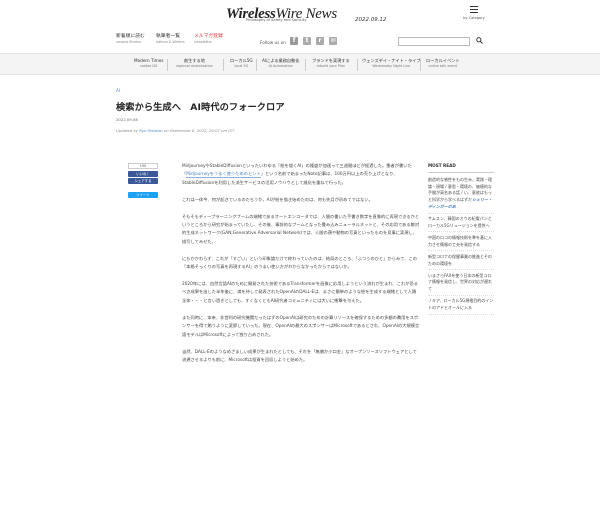 The image size is (600, 507). What do you see at coordinates (118, 90) in the screenshot?
I see `article-category: AI` at bounding box center [118, 90].